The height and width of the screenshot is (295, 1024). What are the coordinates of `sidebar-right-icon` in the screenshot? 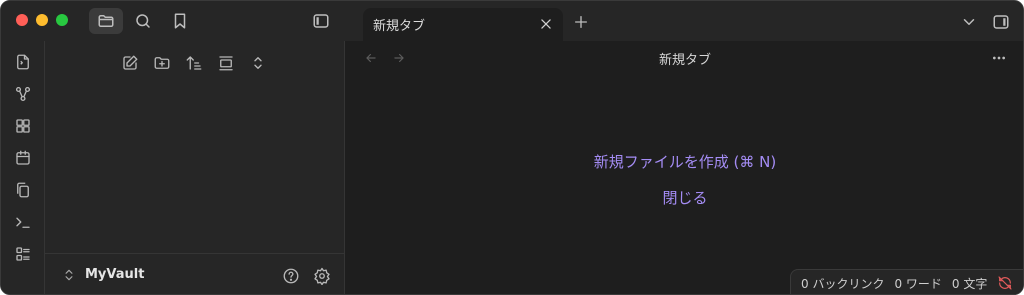 It's located at (1001, 22).